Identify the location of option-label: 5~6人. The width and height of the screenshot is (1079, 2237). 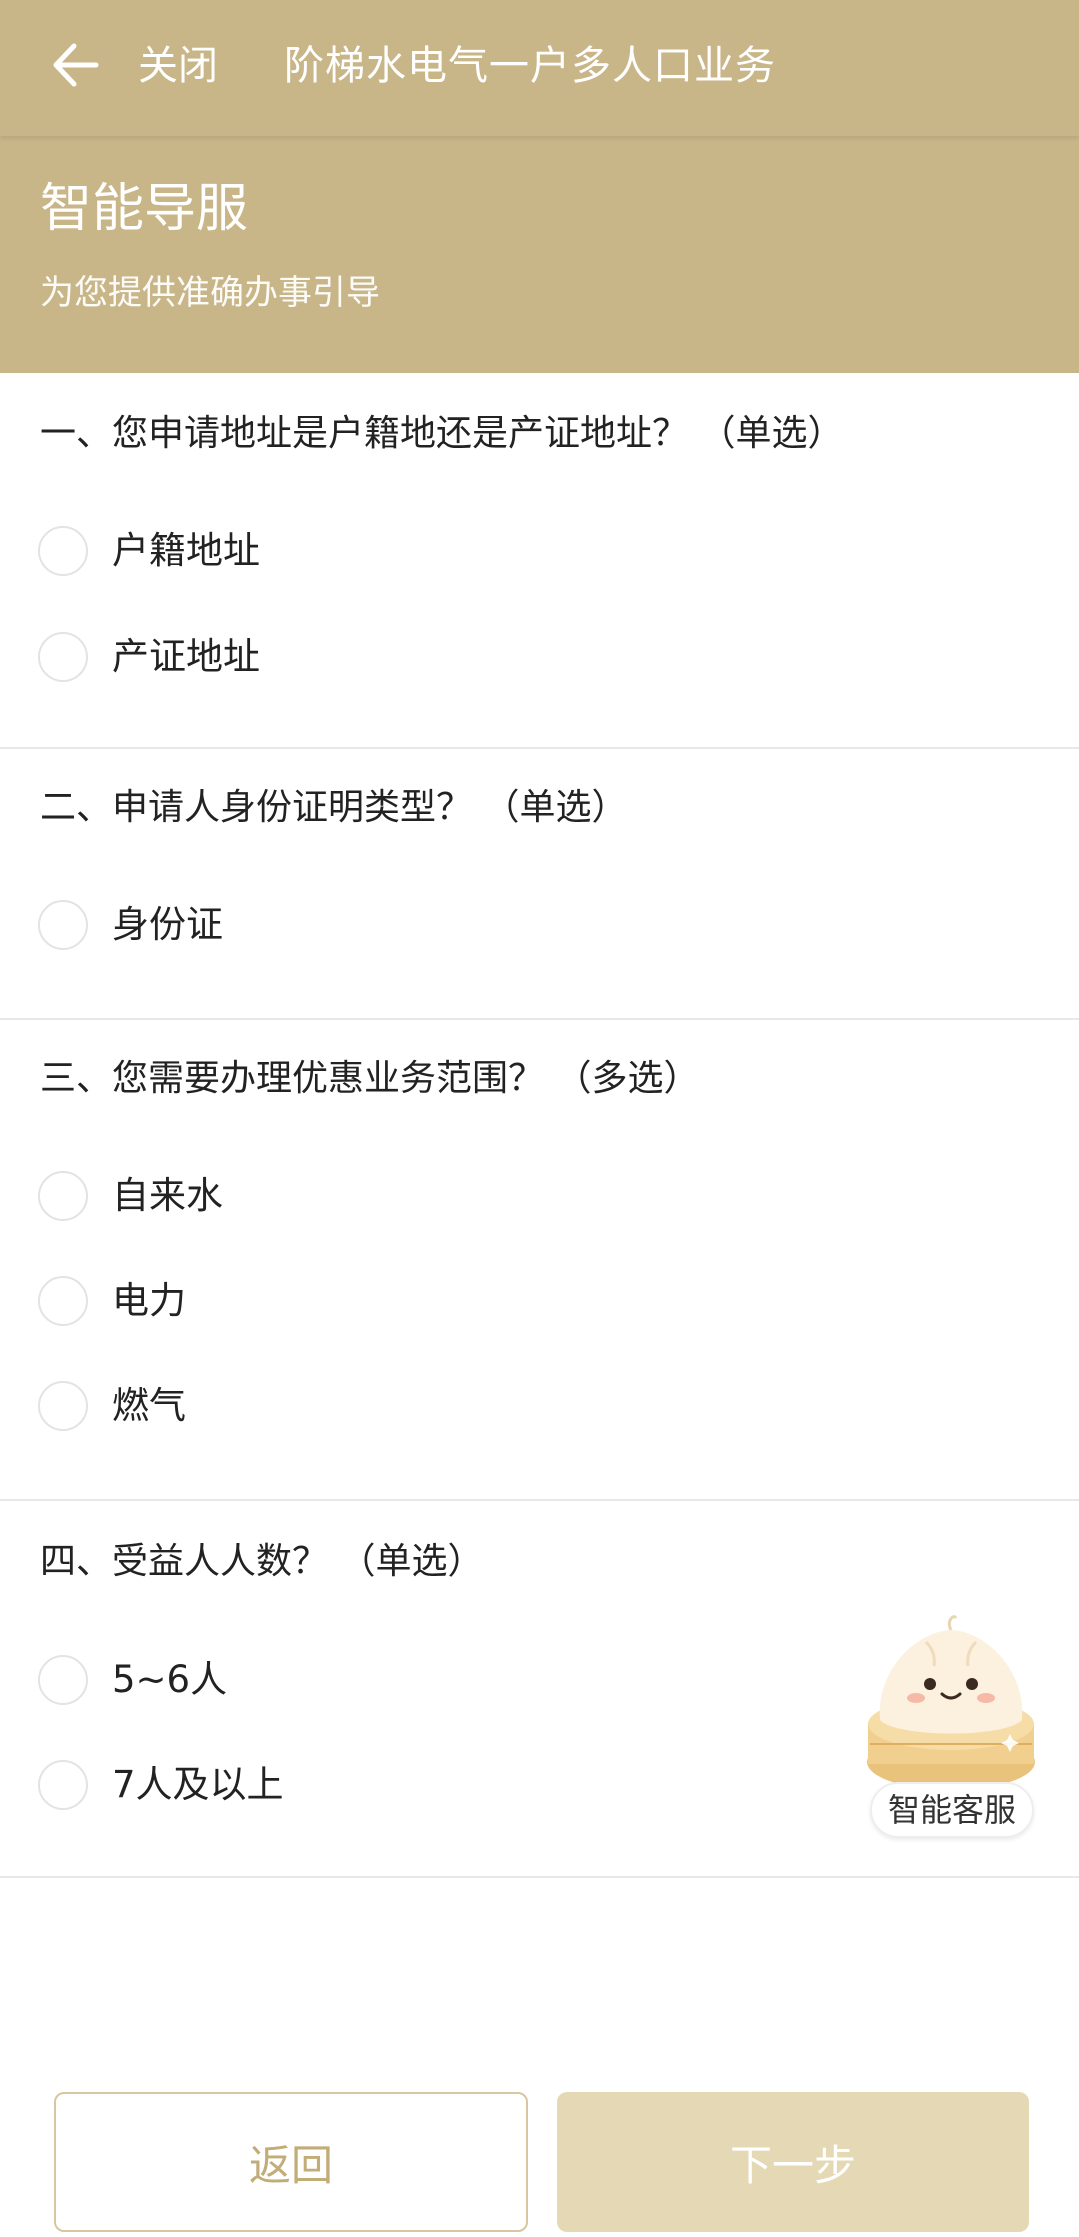
(170, 1679).